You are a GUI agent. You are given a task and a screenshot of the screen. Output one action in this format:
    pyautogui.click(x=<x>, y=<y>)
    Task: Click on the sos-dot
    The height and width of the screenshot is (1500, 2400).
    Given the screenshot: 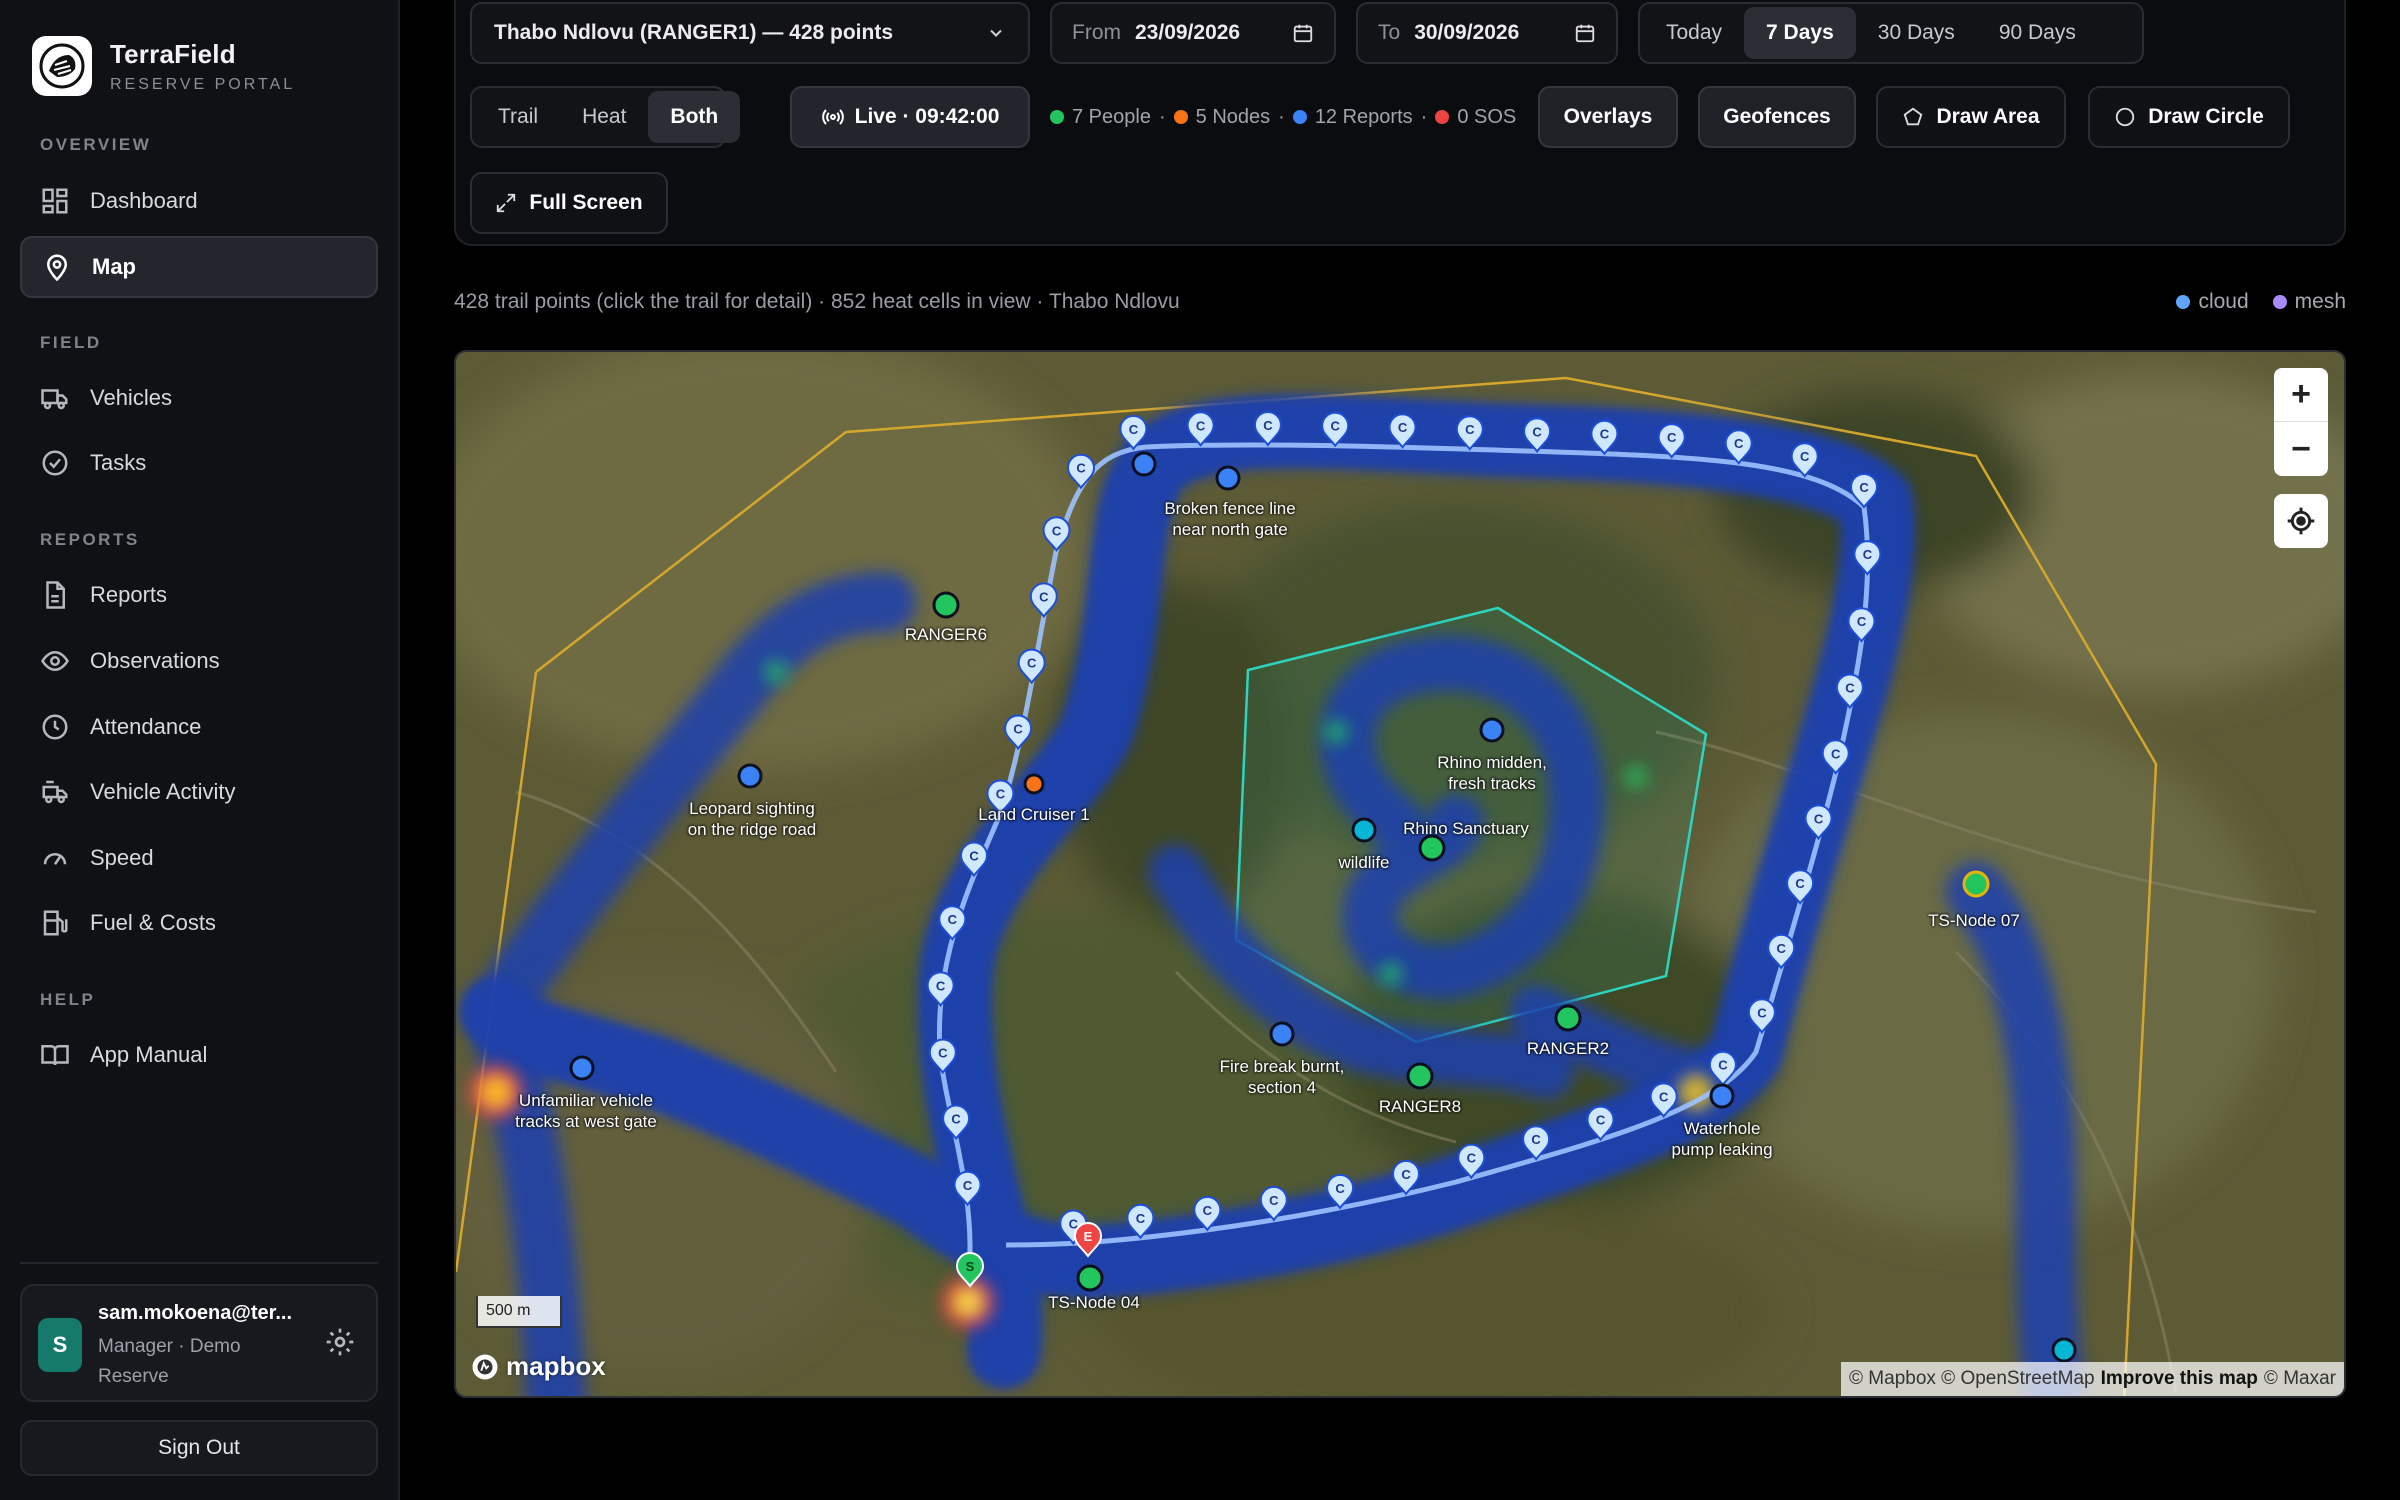 What is the action you would take?
    pyautogui.click(x=1442, y=117)
    